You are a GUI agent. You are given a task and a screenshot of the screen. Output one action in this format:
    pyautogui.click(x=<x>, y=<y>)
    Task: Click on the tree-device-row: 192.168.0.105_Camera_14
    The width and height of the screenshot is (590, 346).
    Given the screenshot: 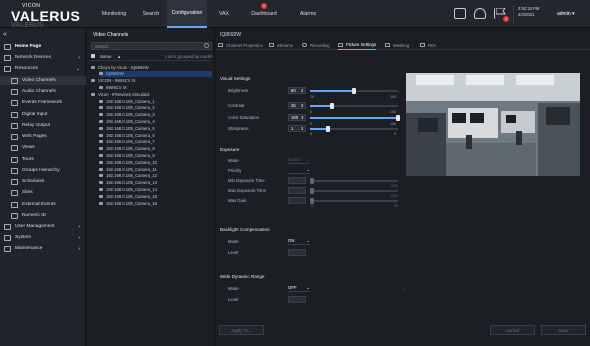 What is the action you would take?
    pyautogui.click(x=155, y=189)
    